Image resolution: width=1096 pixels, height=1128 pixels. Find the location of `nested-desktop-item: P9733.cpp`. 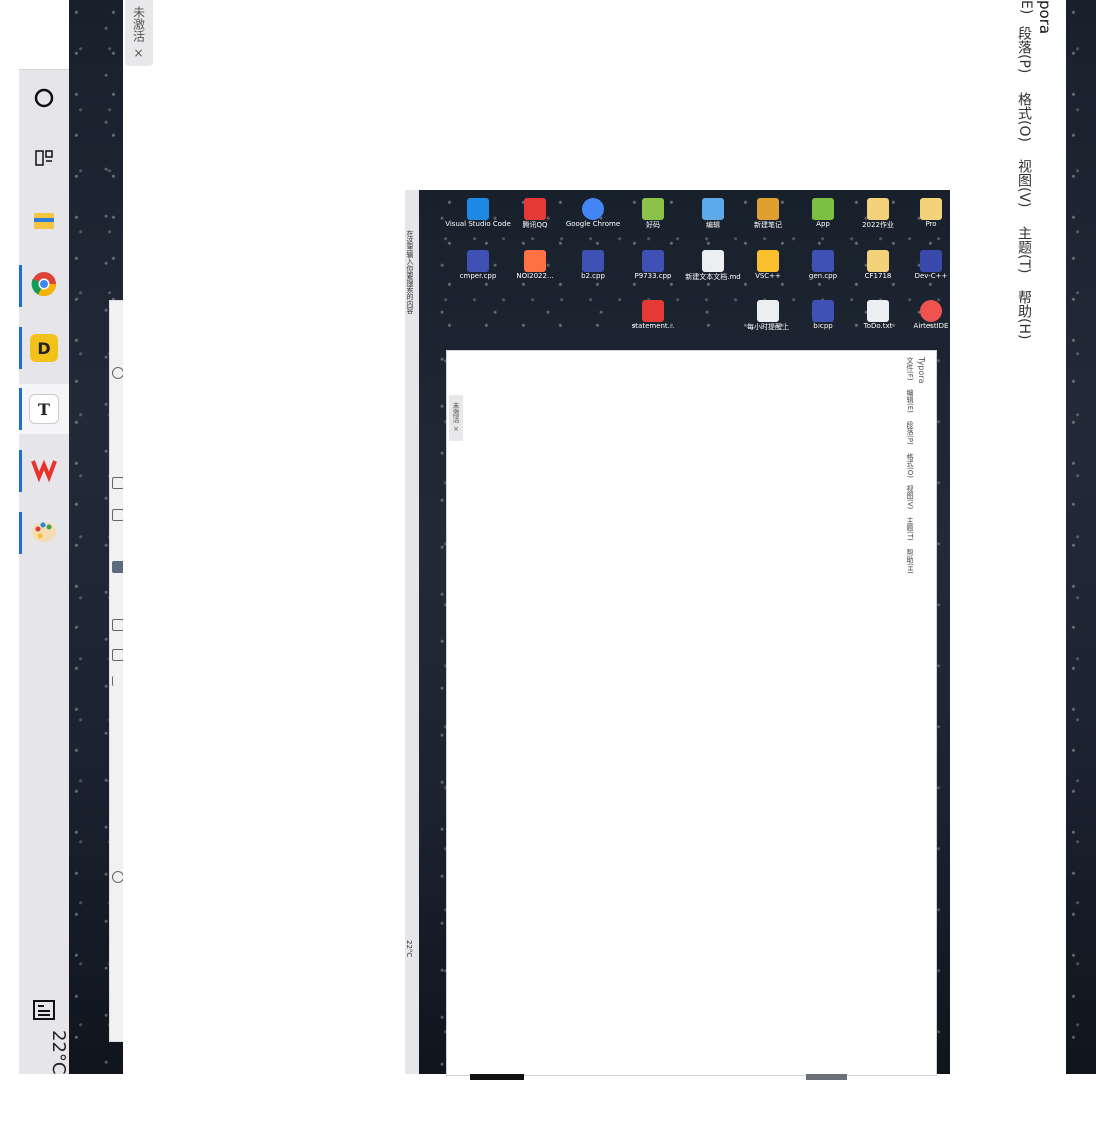

nested-desktop-item: P9733.cpp is located at coordinates (653, 278).